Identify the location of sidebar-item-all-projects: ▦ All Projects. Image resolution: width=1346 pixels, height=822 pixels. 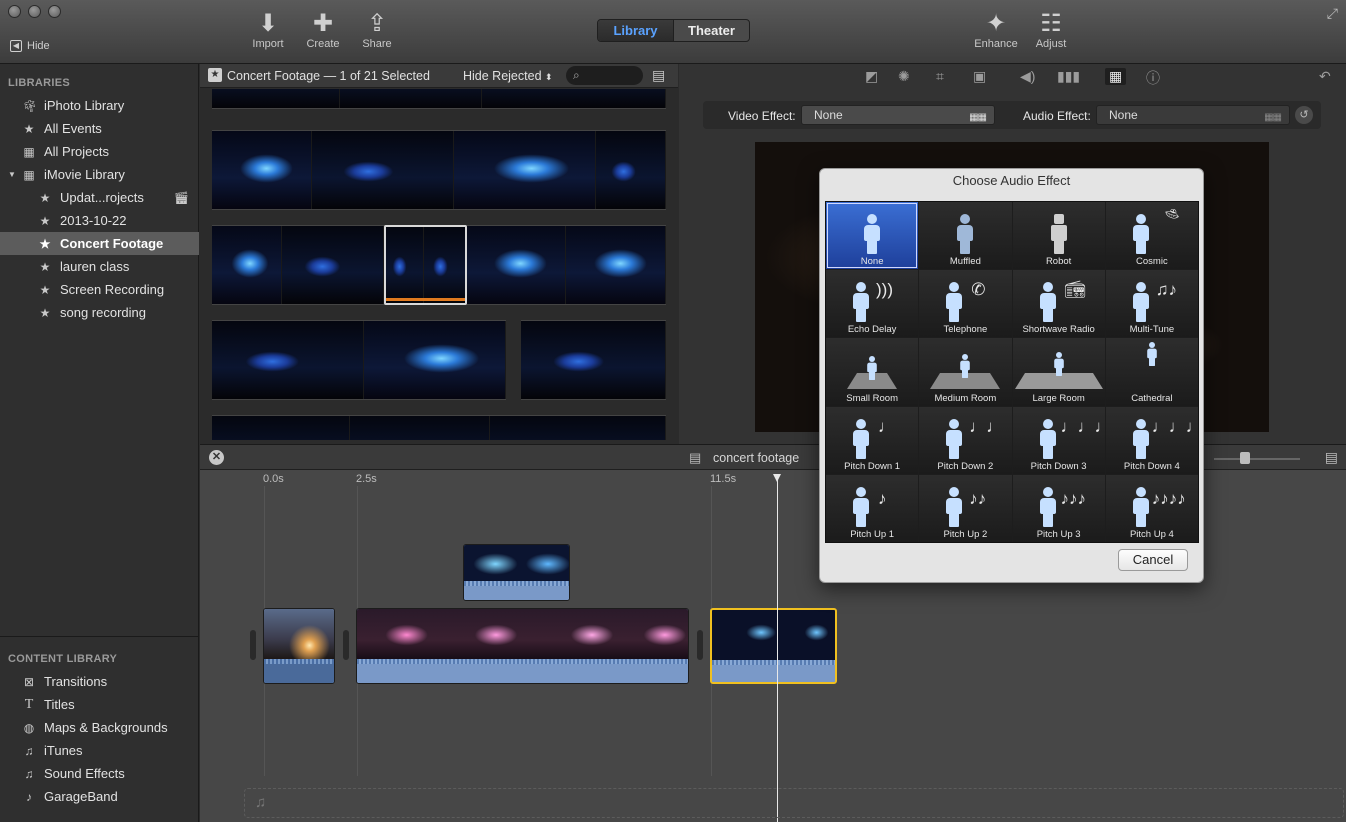
(99, 151).